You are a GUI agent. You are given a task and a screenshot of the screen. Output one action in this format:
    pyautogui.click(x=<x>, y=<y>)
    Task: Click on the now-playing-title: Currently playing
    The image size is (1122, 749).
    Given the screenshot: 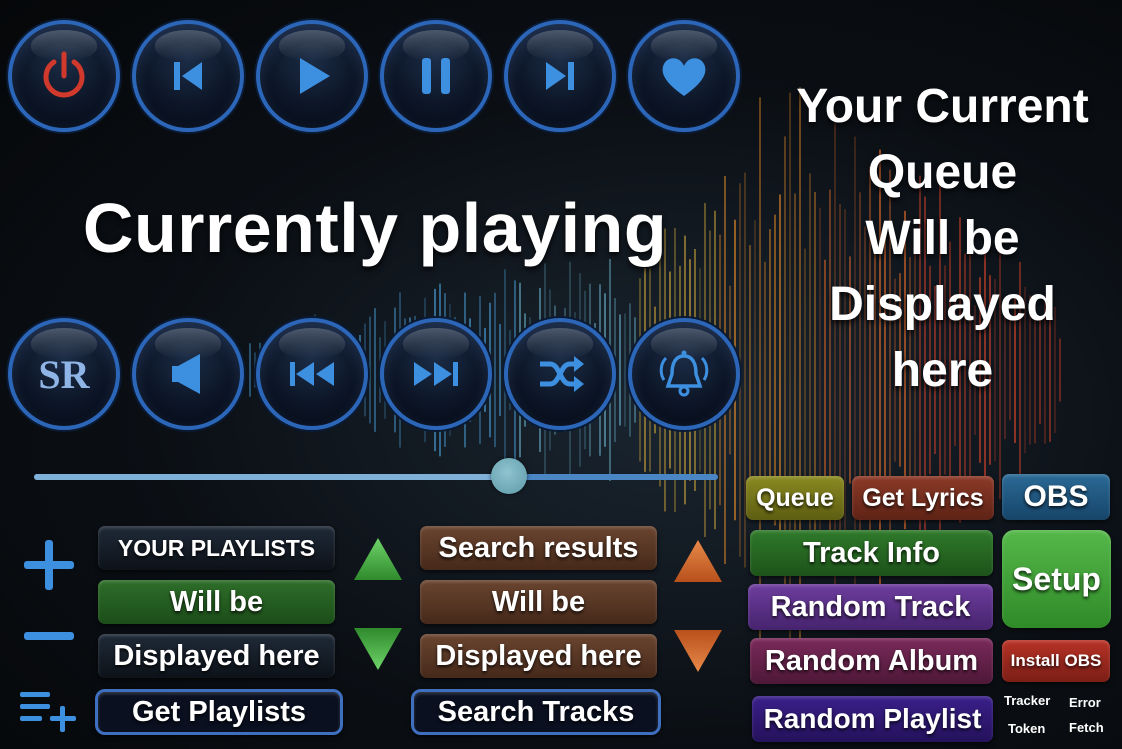 What is the action you would take?
    pyautogui.click(x=375, y=228)
    